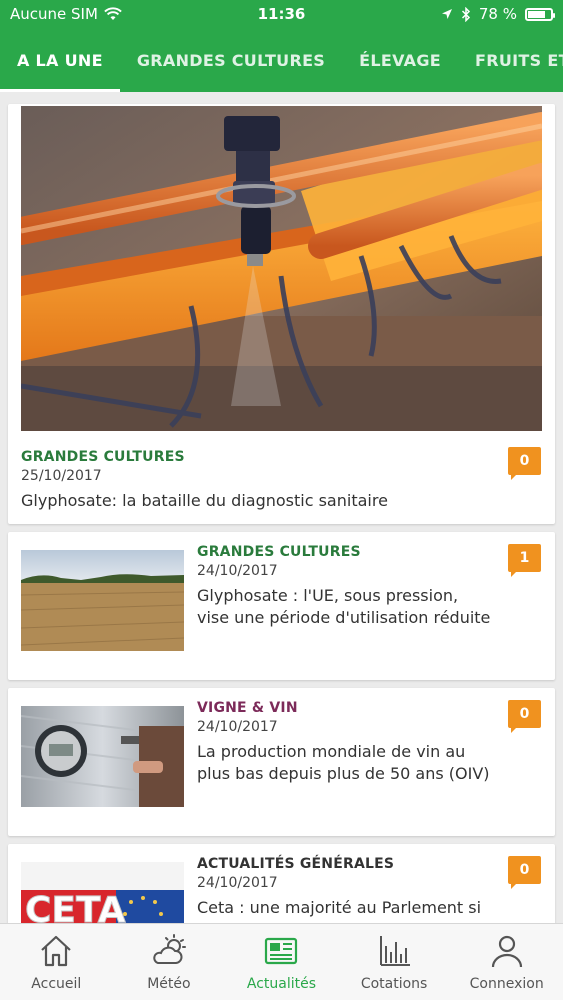 This screenshot has width=563, height=1000. Describe the element at coordinates (400, 61) in the screenshot. I see `tab-elevage: ÉLEVAGE` at that location.